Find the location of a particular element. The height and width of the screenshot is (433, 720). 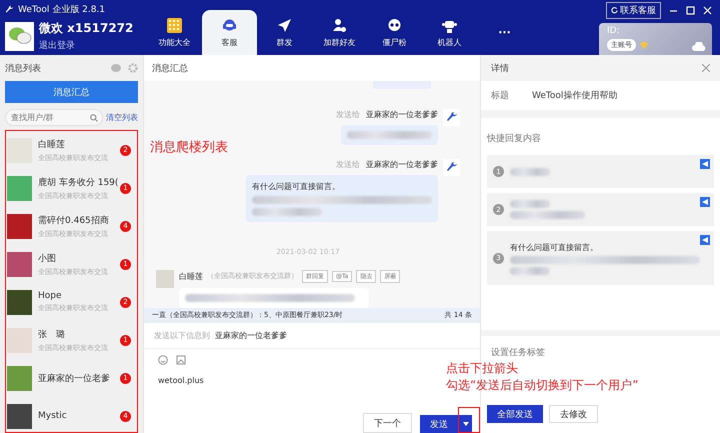

diamond-icon is located at coordinates (644, 45).